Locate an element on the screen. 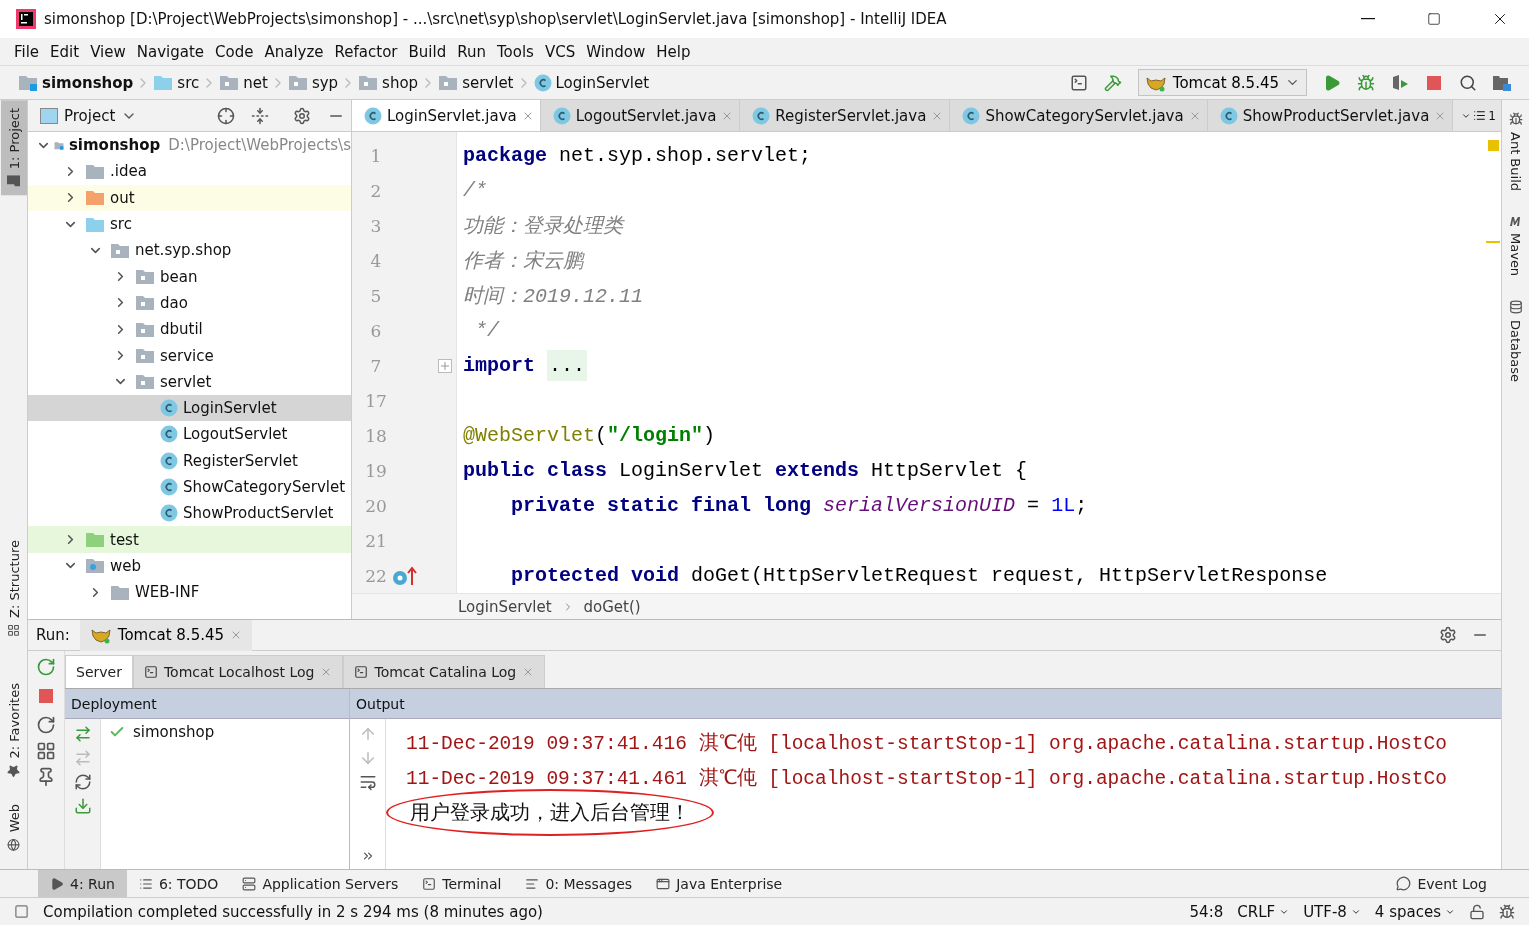 This screenshot has height=925, width=1529. tree-label: RegisterServlet is located at coordinates (240, 460).